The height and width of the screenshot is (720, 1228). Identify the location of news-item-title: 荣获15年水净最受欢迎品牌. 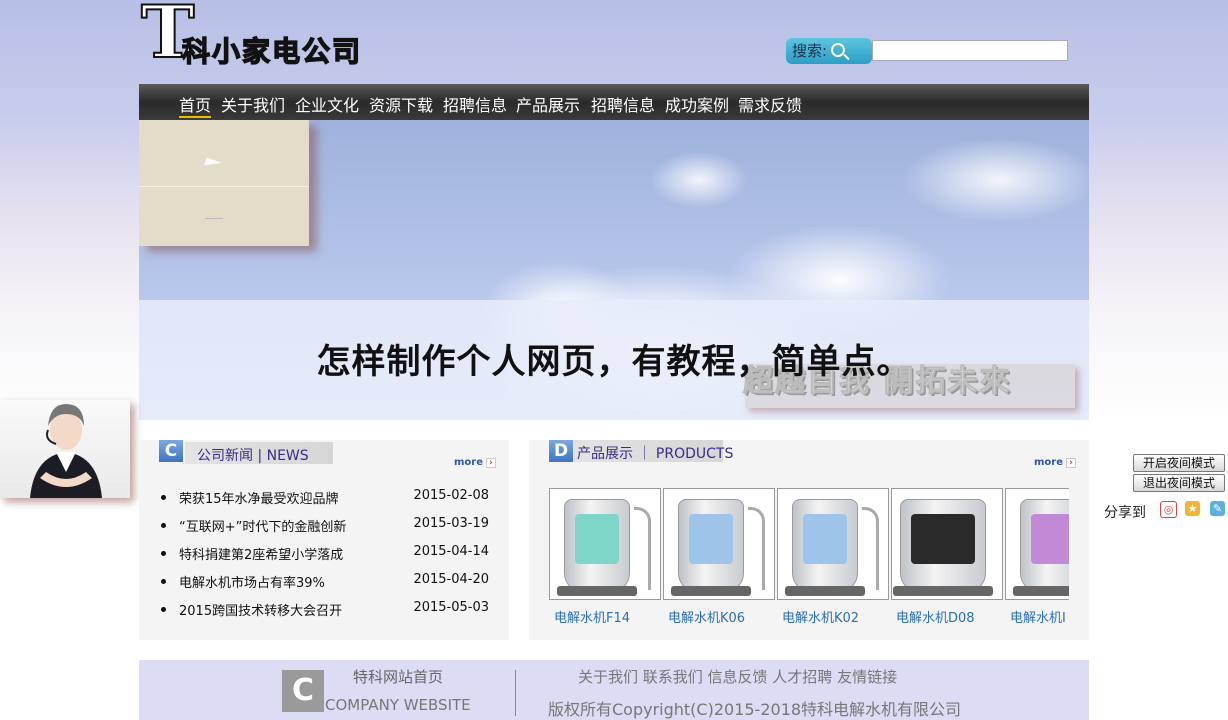
(259, 497).